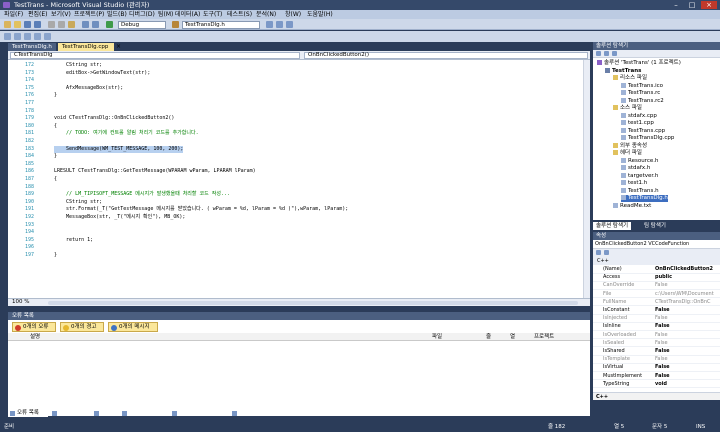 Image resolution: width=720 pixels, height=432 pixels. Describe the element at coordinates (289, 24) in the screenshot. I see `toolbox-icon` at that location.